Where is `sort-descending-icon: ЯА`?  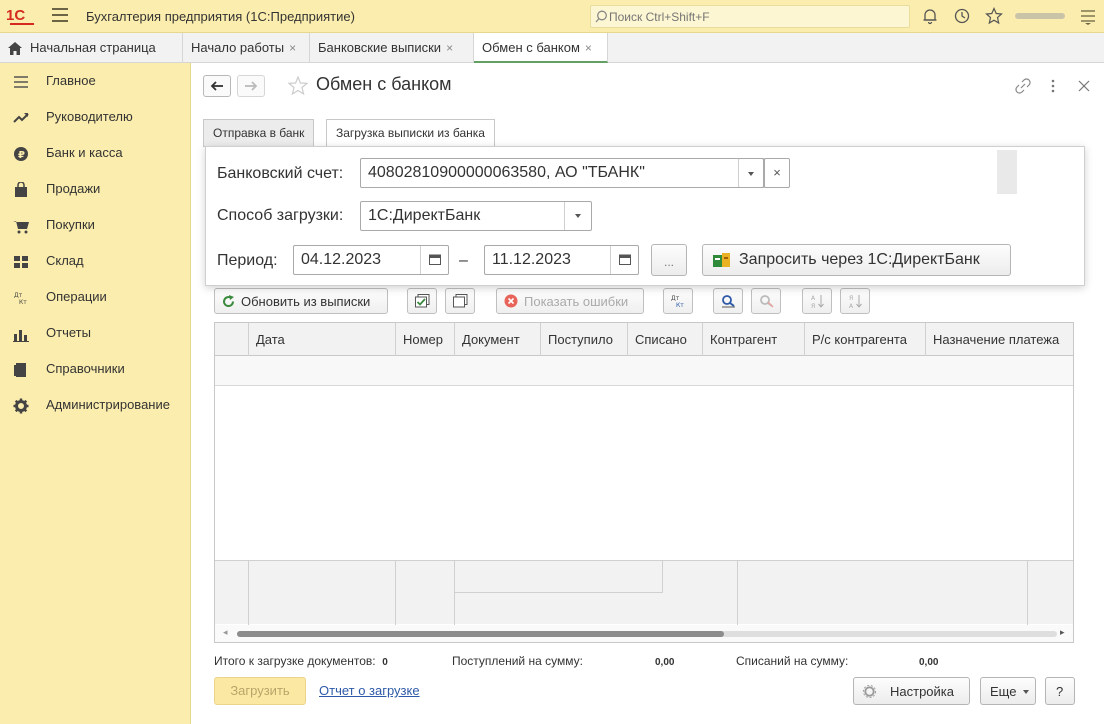
sort-descending-icon: ЯА is located at coordinates (855, 302).